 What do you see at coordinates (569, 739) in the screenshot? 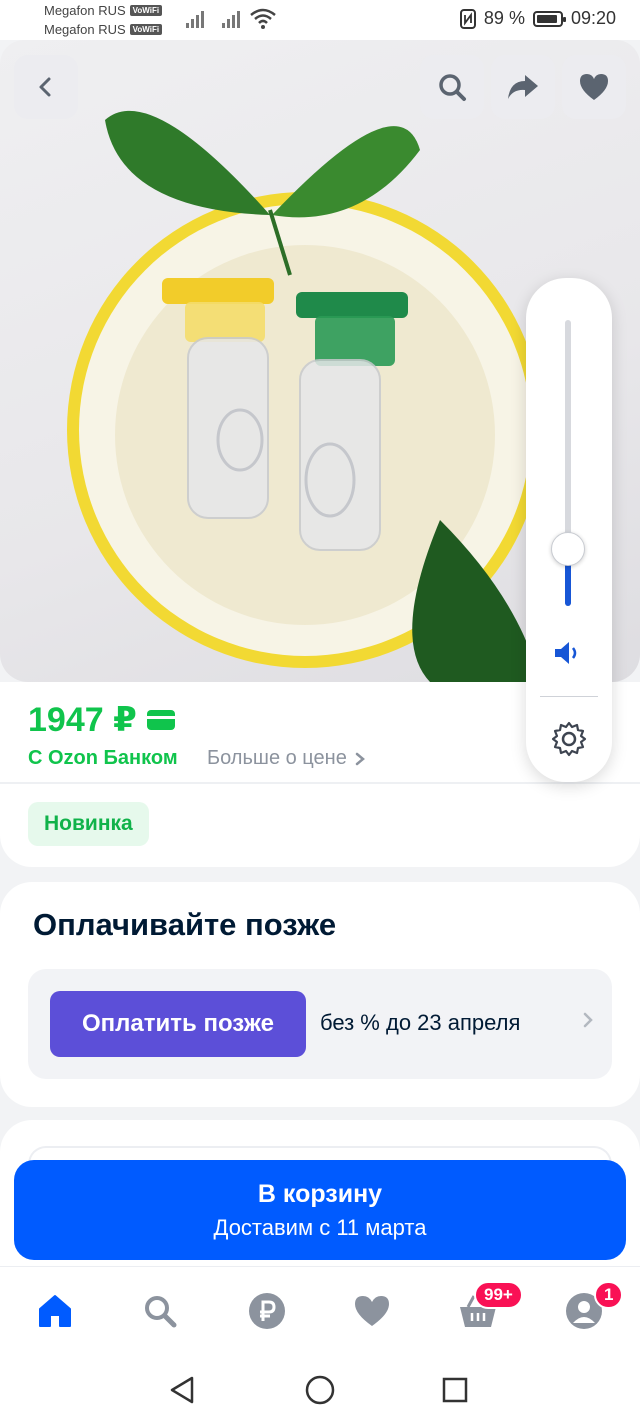
I see `gear-icon` at bounding box center [569, 739].